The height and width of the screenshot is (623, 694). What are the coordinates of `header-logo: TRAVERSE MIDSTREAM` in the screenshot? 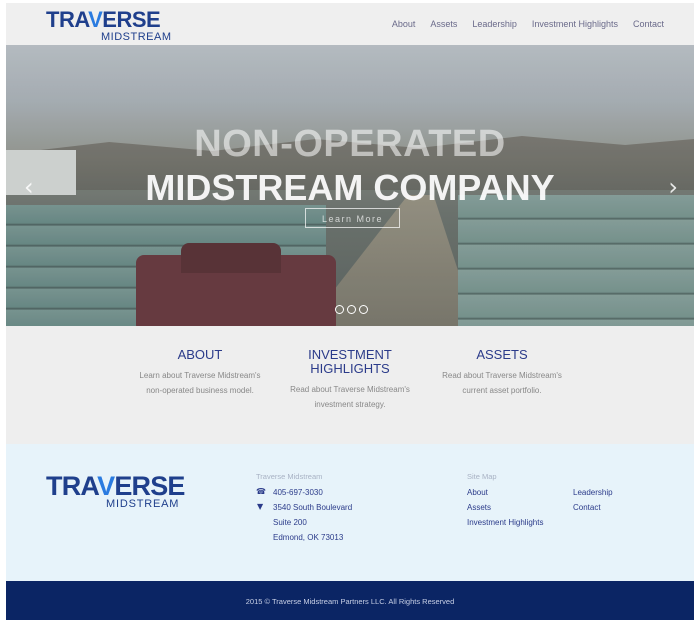 It's located at (111, 26).